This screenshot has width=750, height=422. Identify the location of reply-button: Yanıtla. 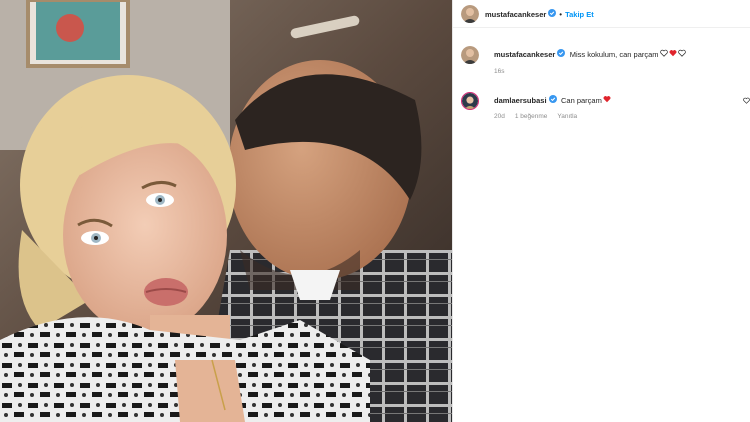
(567, 116).